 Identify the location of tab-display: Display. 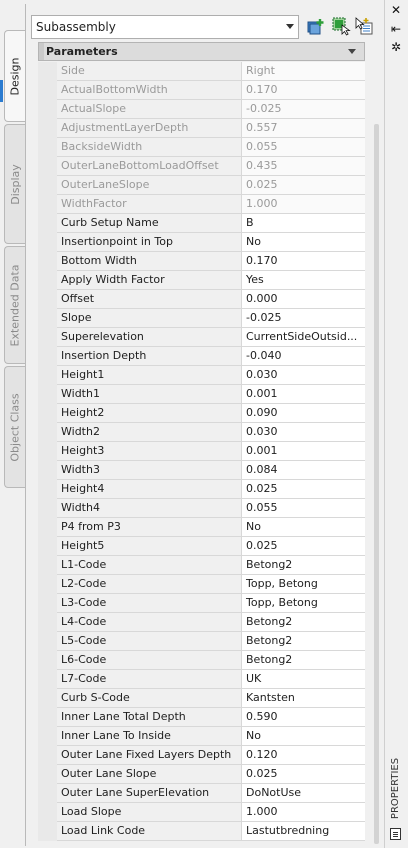
(14, 184).